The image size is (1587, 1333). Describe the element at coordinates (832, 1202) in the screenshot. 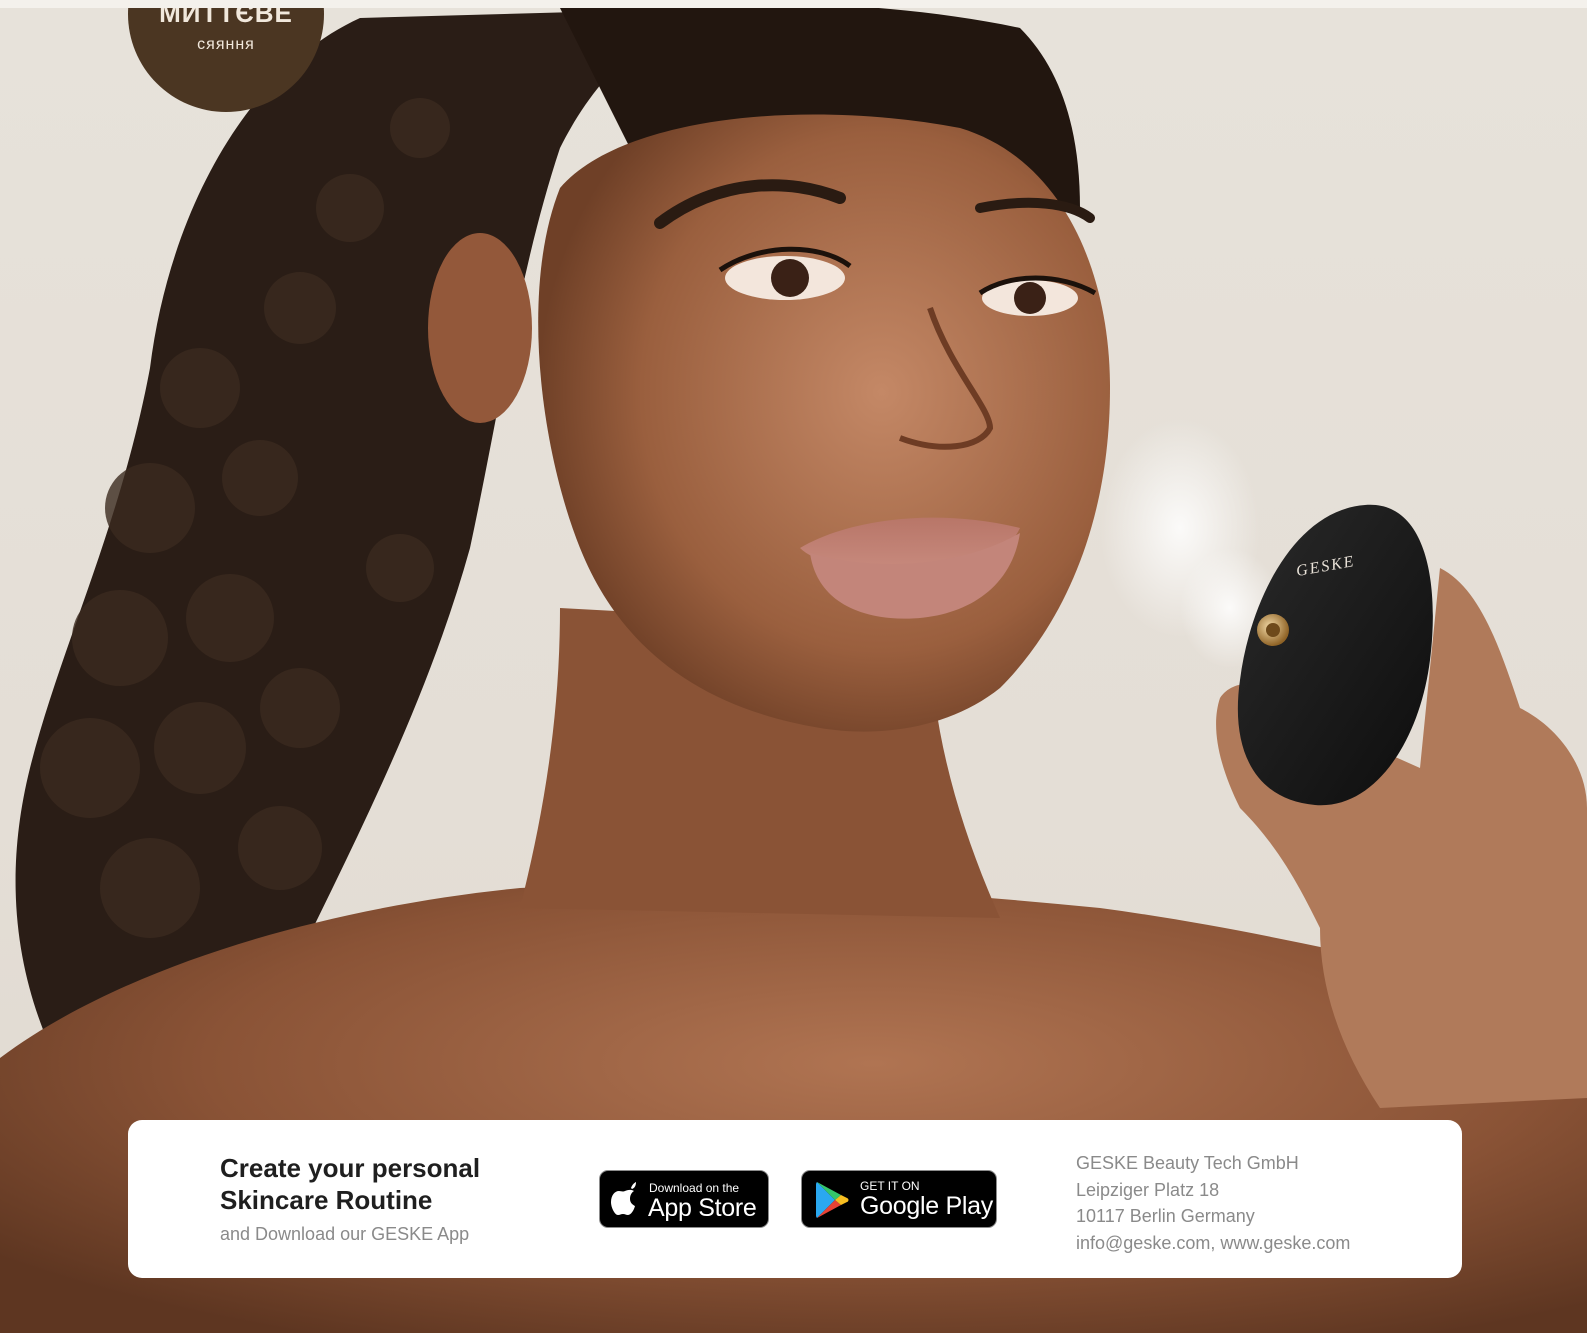

I see `google-play-icon` at that location.